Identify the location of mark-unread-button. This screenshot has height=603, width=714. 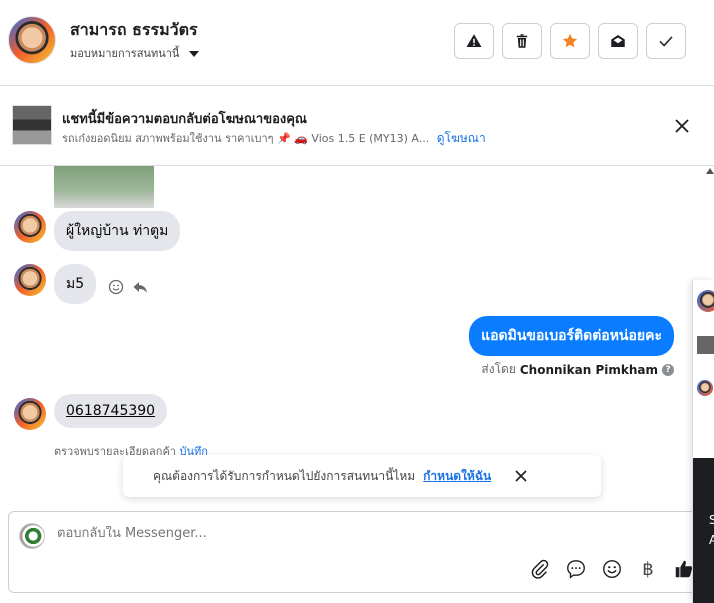
(618, 41).